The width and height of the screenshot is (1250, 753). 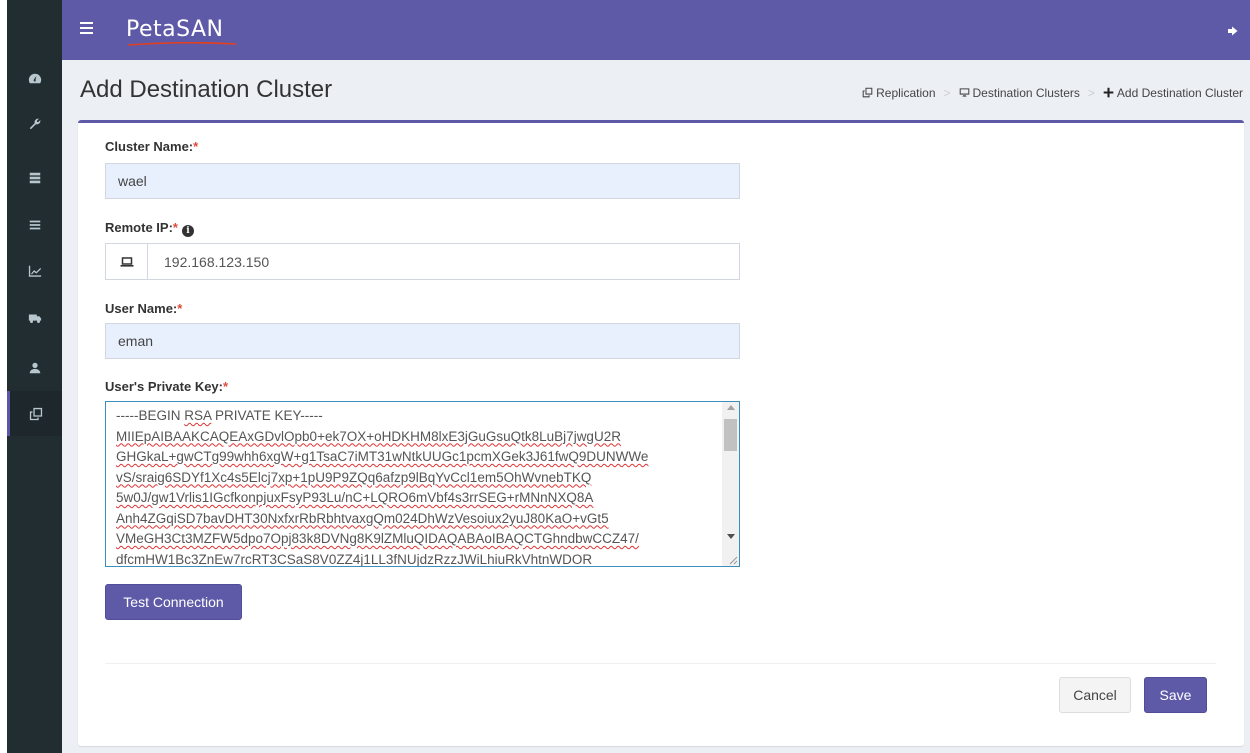 What do you see at coordinates (733, 560) in the screenshot?
I see `resize-grip-icon` at bounding box center [733, 560].